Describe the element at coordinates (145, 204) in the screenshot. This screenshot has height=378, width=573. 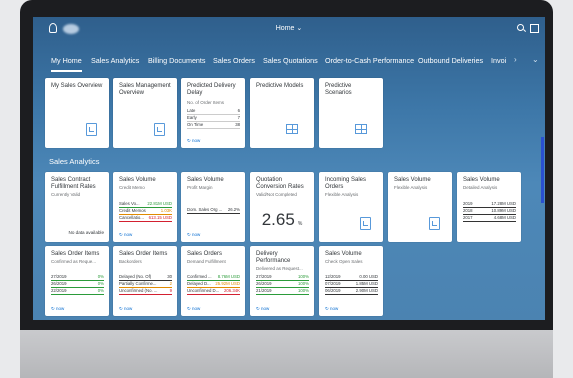
I see `list-item: Sales Vo... 22.81M USD` at that location.